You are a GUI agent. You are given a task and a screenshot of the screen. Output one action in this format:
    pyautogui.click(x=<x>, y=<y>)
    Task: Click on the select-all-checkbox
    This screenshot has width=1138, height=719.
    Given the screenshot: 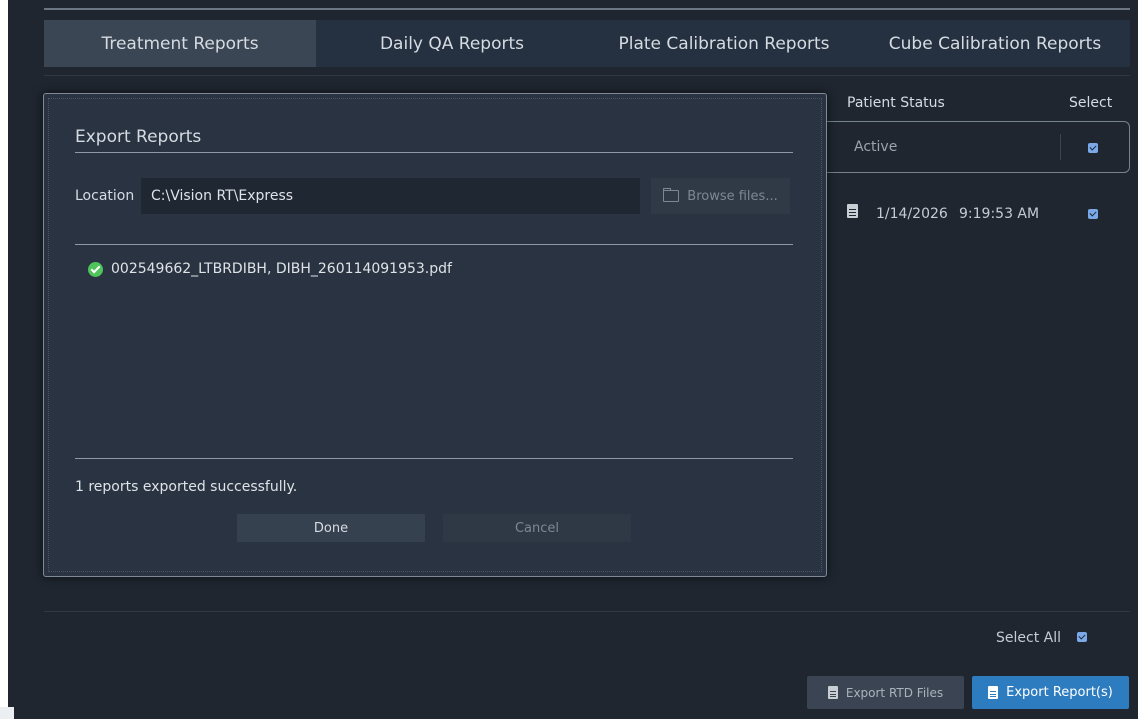 What is the action you would take?
    pyautogui.click(x=1082, y=637)
    